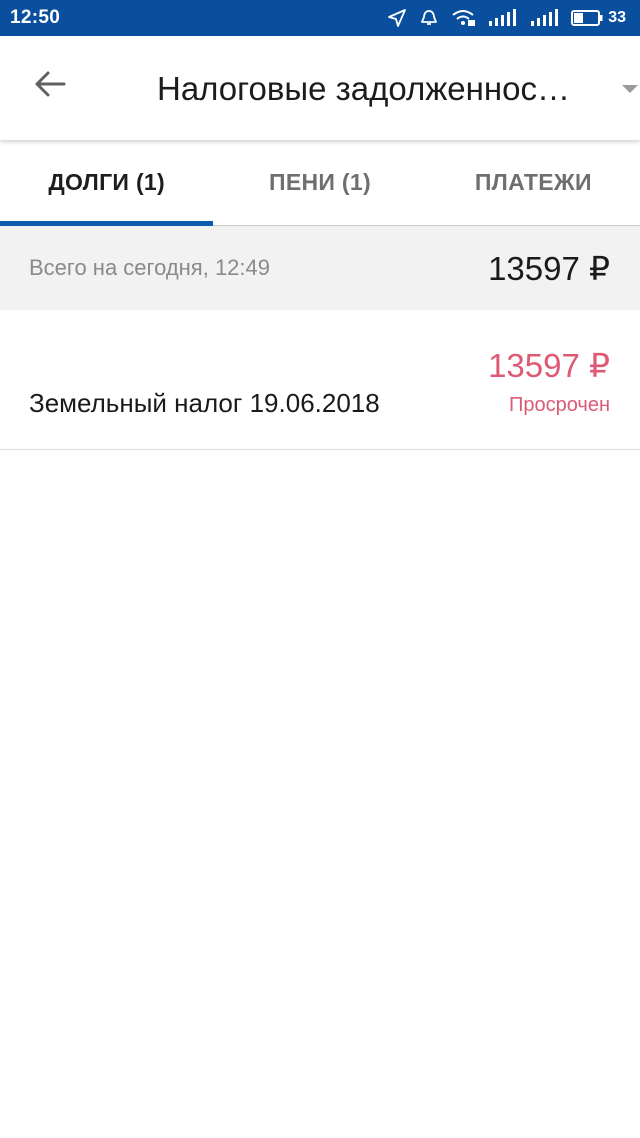 This screenshot has height=1138, width=640. Describe the element at coordinates (150, 267) in the screenshot. I see `summary-label: Всего на сегодня, 12:49` at that location.